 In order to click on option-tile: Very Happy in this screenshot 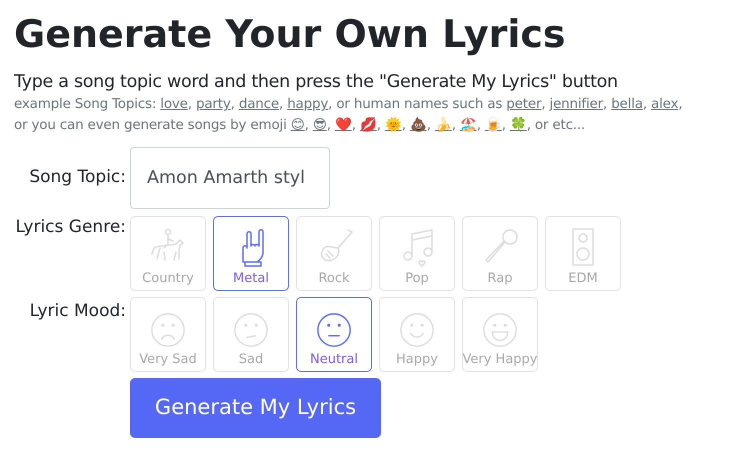, I will do `click(500, 334)`.